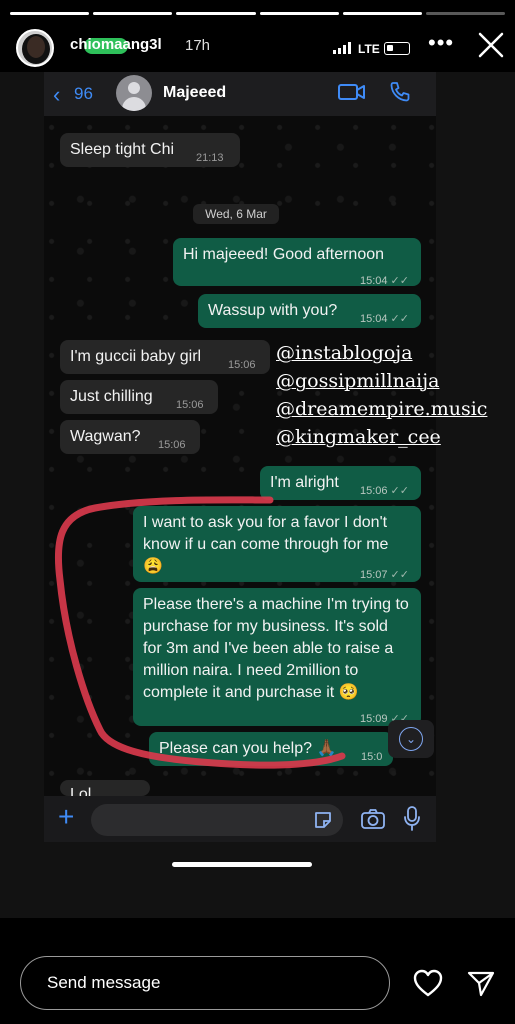  Describe the element at coordinates (412, 819) in the screenshot. I see `microphone-icon` at that location.